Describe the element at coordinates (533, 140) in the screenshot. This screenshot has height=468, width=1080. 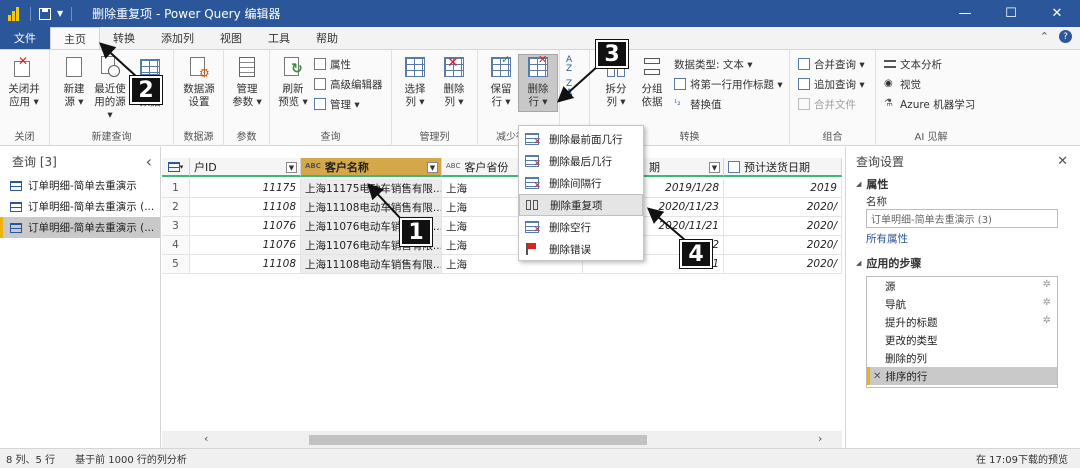
I see `remove-top-rows-icon: ✕` at that location.